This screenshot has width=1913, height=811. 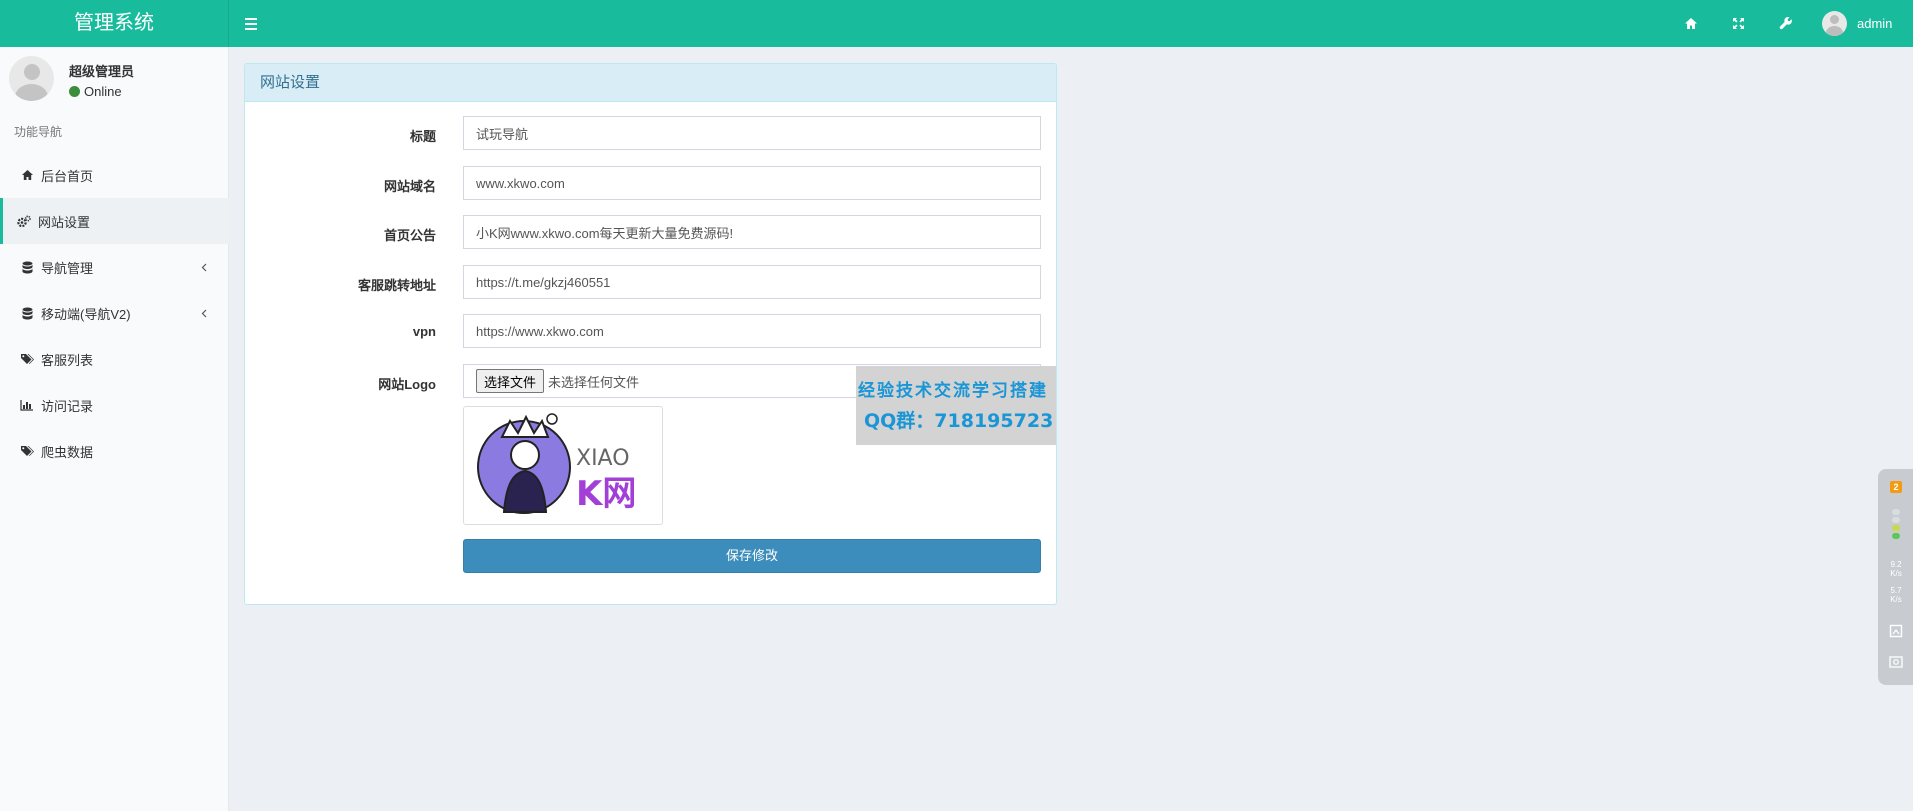 What do you see at coordinates (752, 556) in the screenshot?
I see `save-button: 保存修改` at bounding box center [752, 556].